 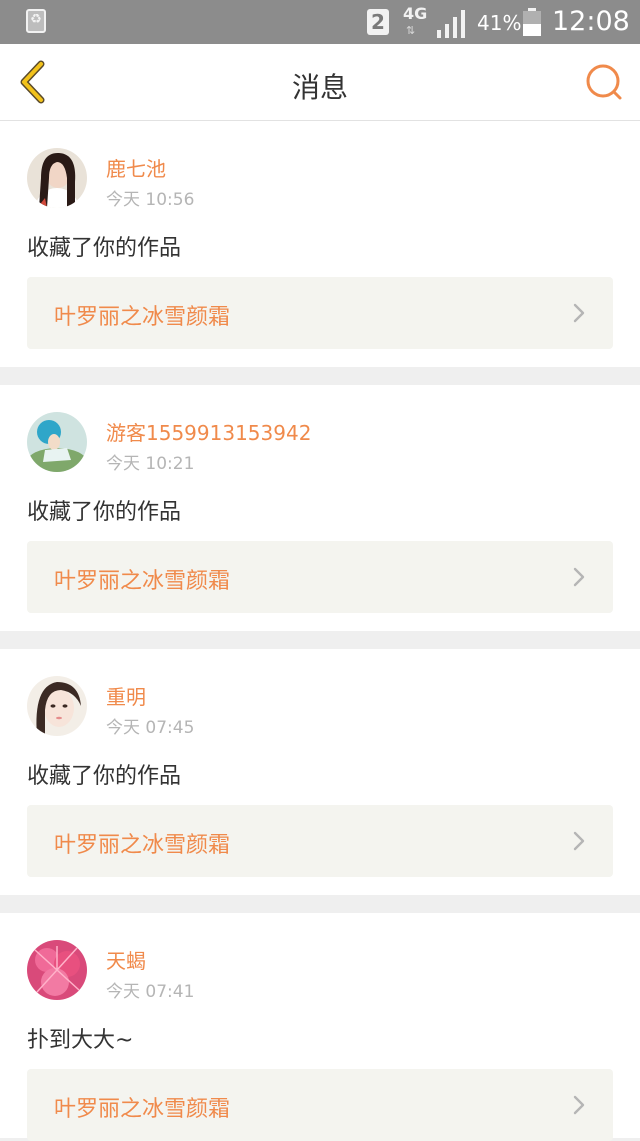 What do you see at coordinates (591, 21) in the screenshot?
I see `status-clock: 12:08` at bounding box center [591, 21].